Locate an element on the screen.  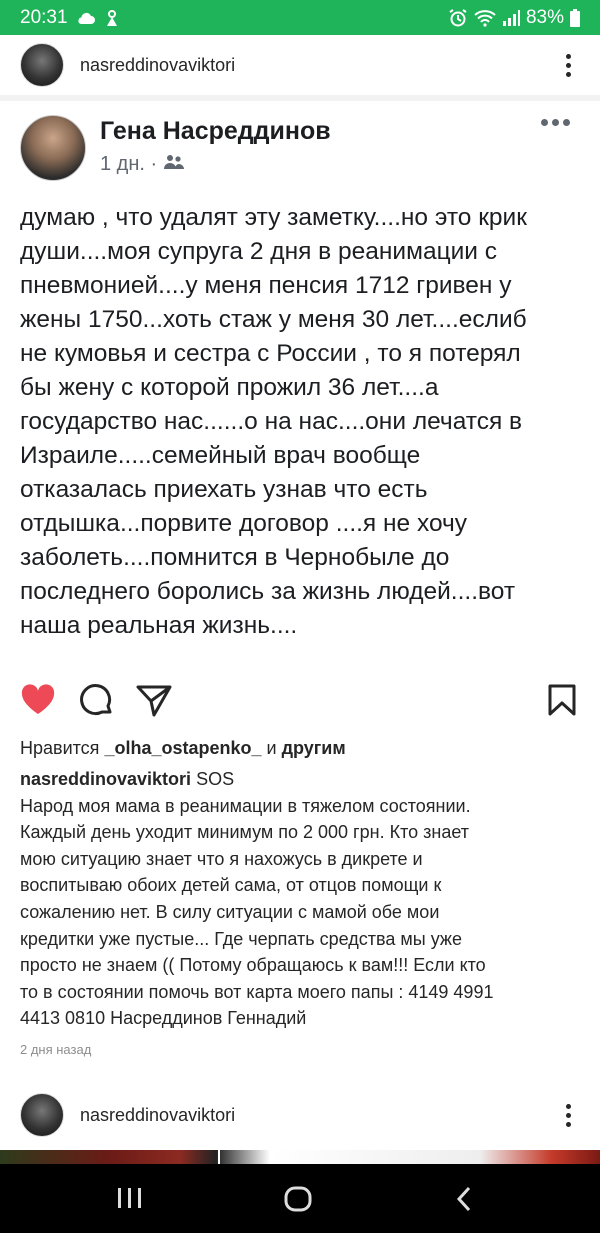
fb-author-name: Гена Насреддинов is located at coordinates (215, 131).